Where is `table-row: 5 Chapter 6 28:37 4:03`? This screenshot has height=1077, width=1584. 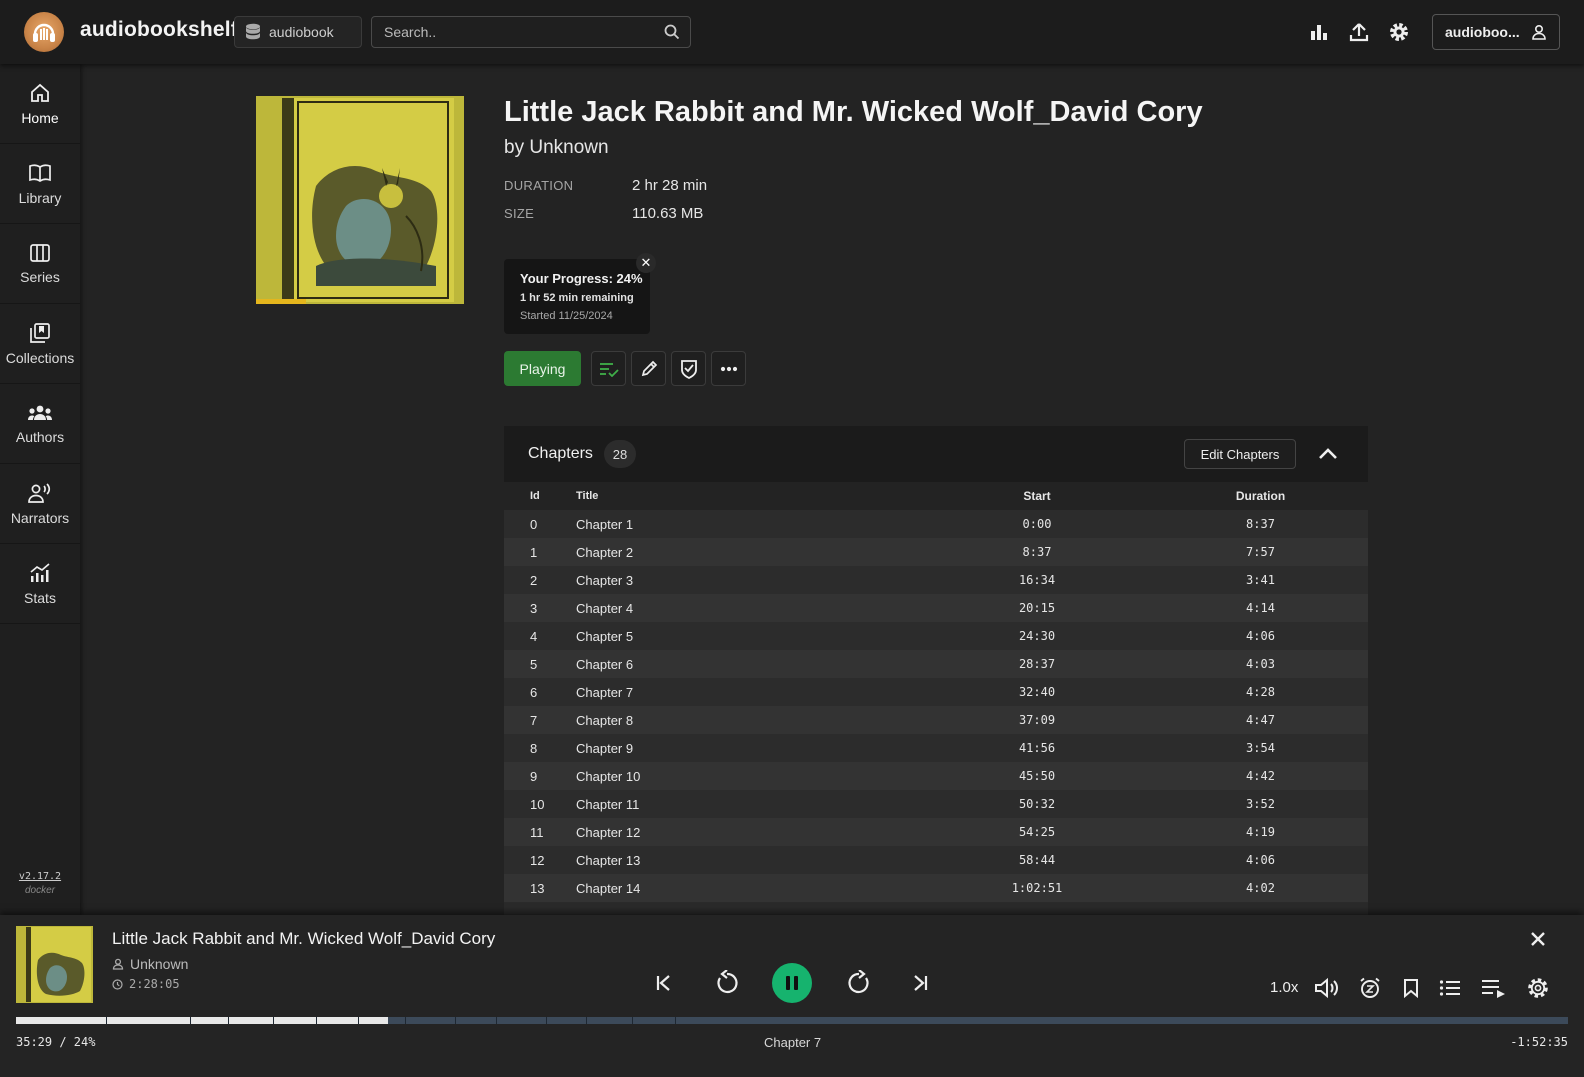
table-row: 5 Chapter 6 28:37 4:03 is located at coordinates (936, 664).